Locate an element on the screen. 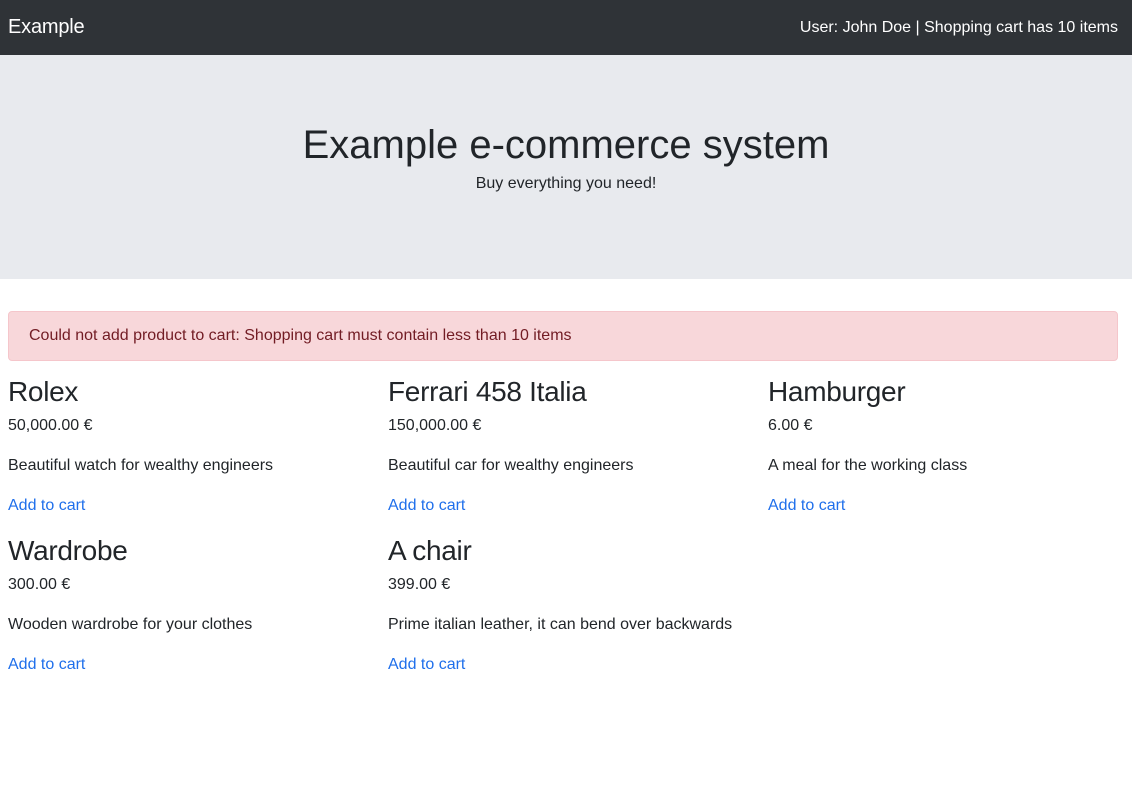 The height and width of the screenshot is (785, 1132). product-price: 300.00 € is located at coordinates (39, 584).